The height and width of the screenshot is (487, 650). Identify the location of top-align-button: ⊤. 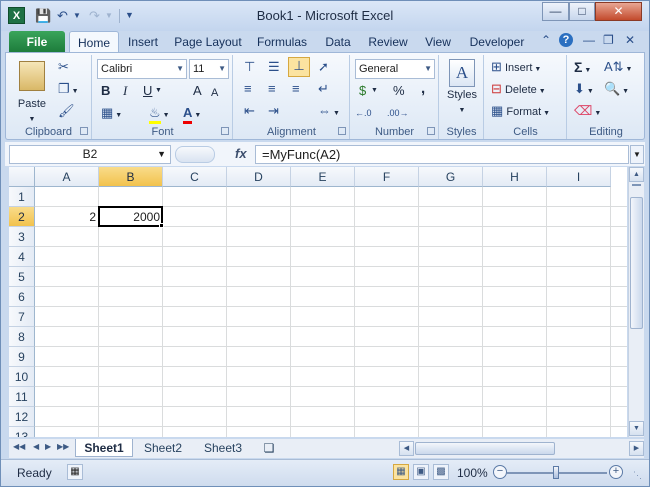
(249, 67).